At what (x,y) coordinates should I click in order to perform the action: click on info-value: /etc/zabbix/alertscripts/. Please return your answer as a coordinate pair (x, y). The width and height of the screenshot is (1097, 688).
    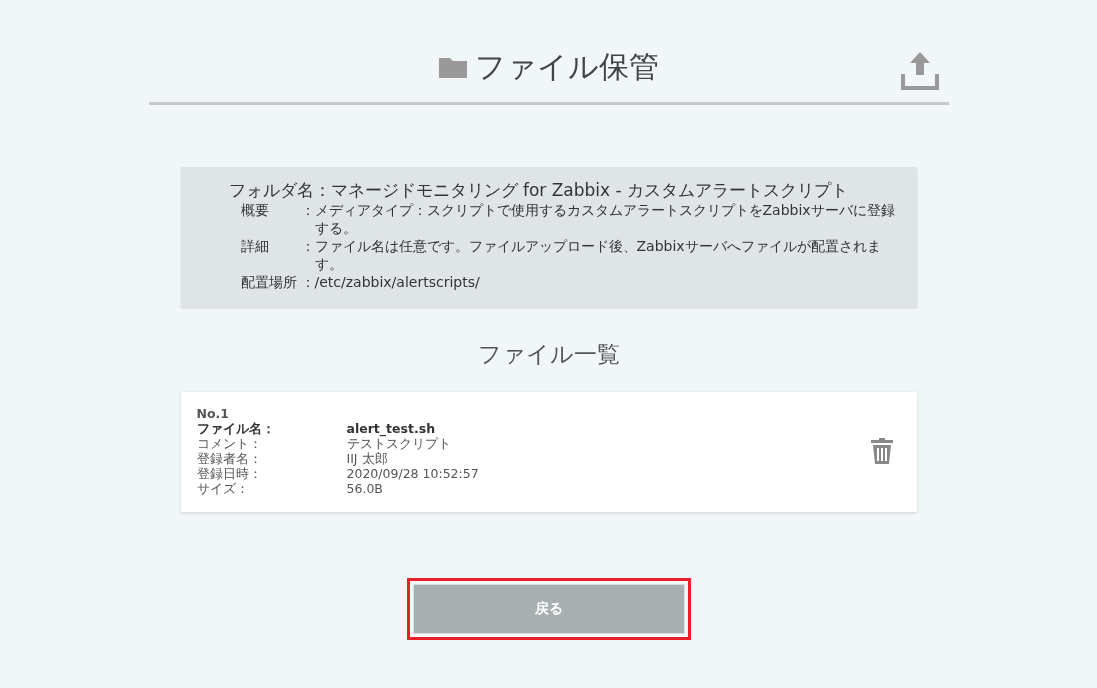
    Looking at the image, I should click on (397, 282).